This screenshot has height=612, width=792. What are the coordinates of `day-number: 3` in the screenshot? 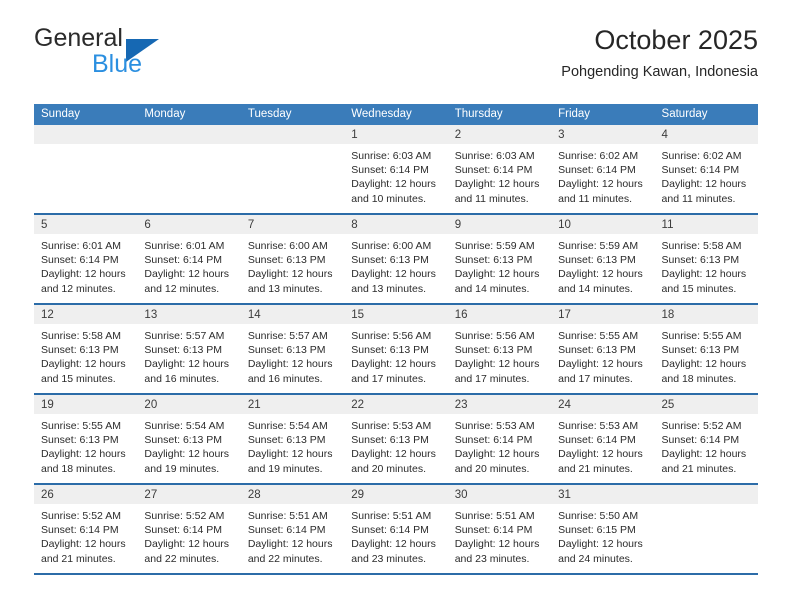 It's located at (561, 135).